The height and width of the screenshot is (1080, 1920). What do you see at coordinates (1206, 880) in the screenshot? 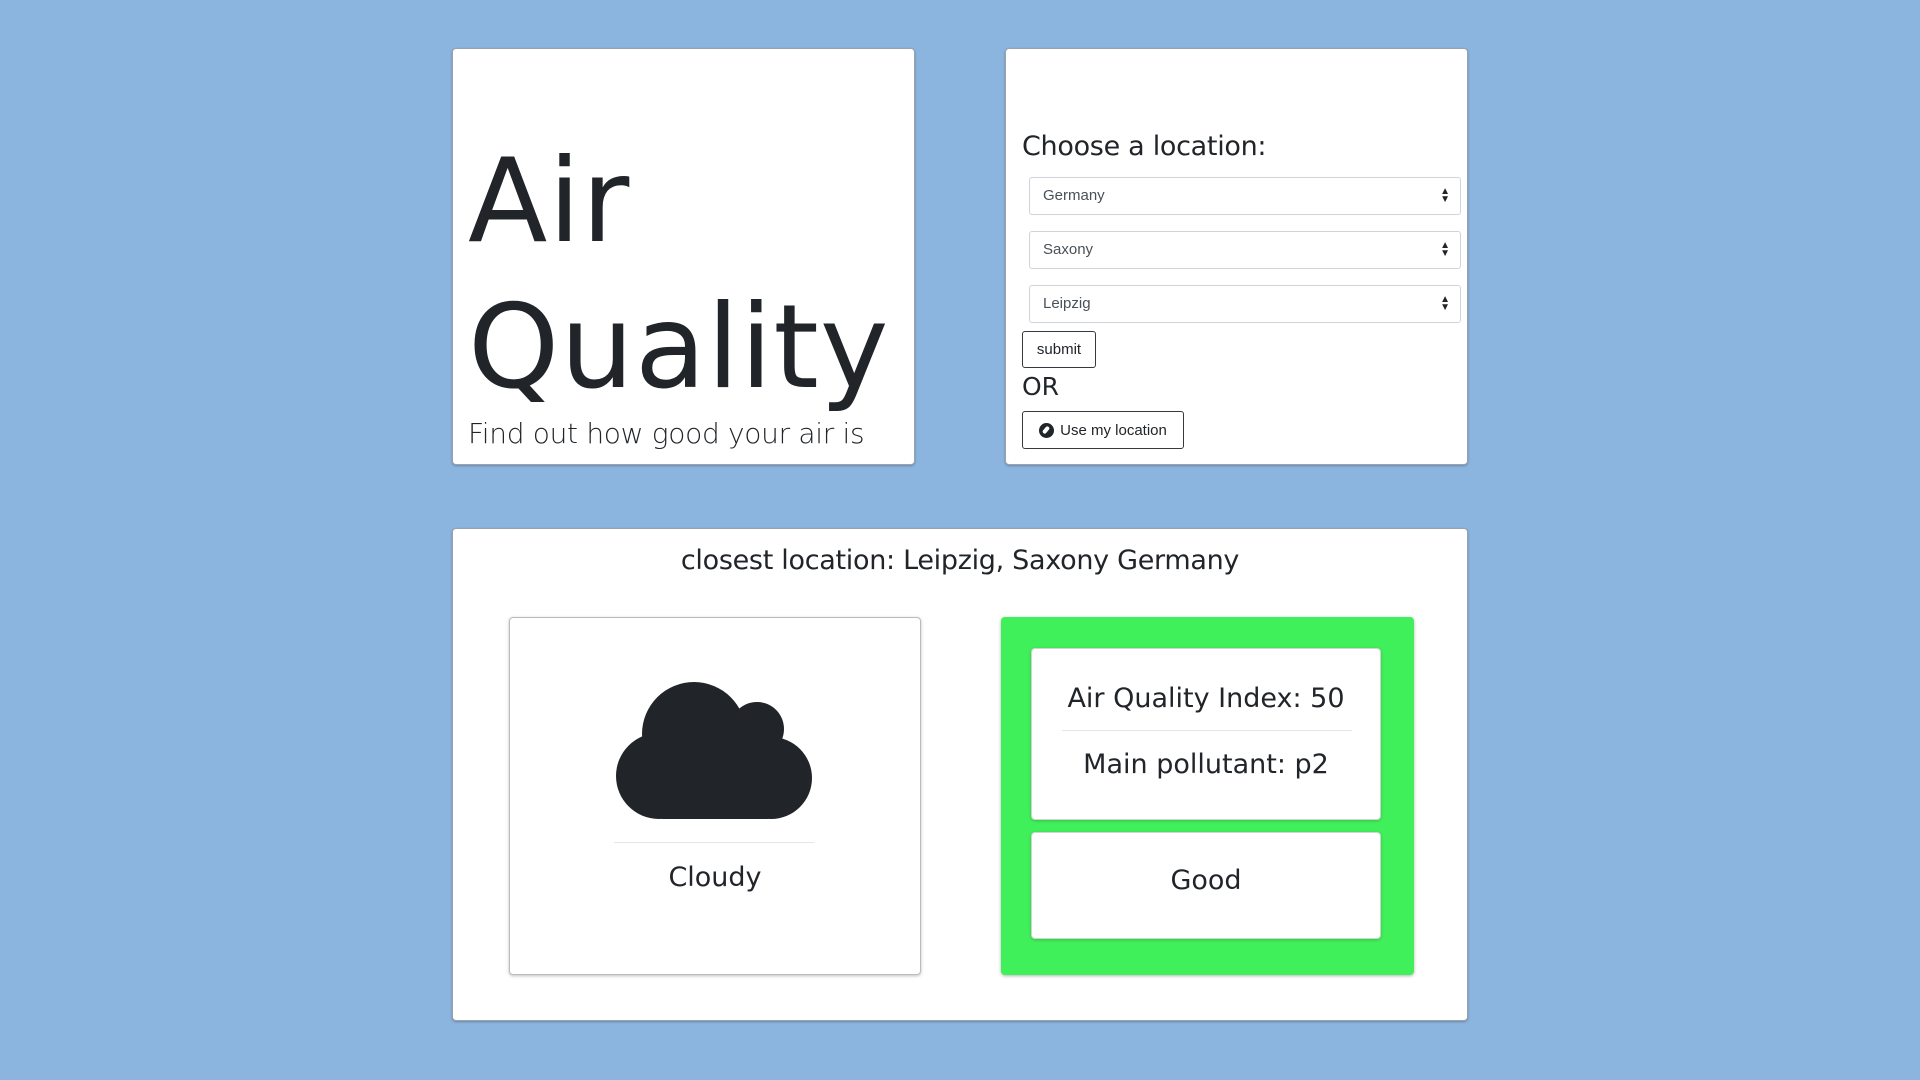
I see `aqi-rating-text: Good` at bounding box center [1206, 880].